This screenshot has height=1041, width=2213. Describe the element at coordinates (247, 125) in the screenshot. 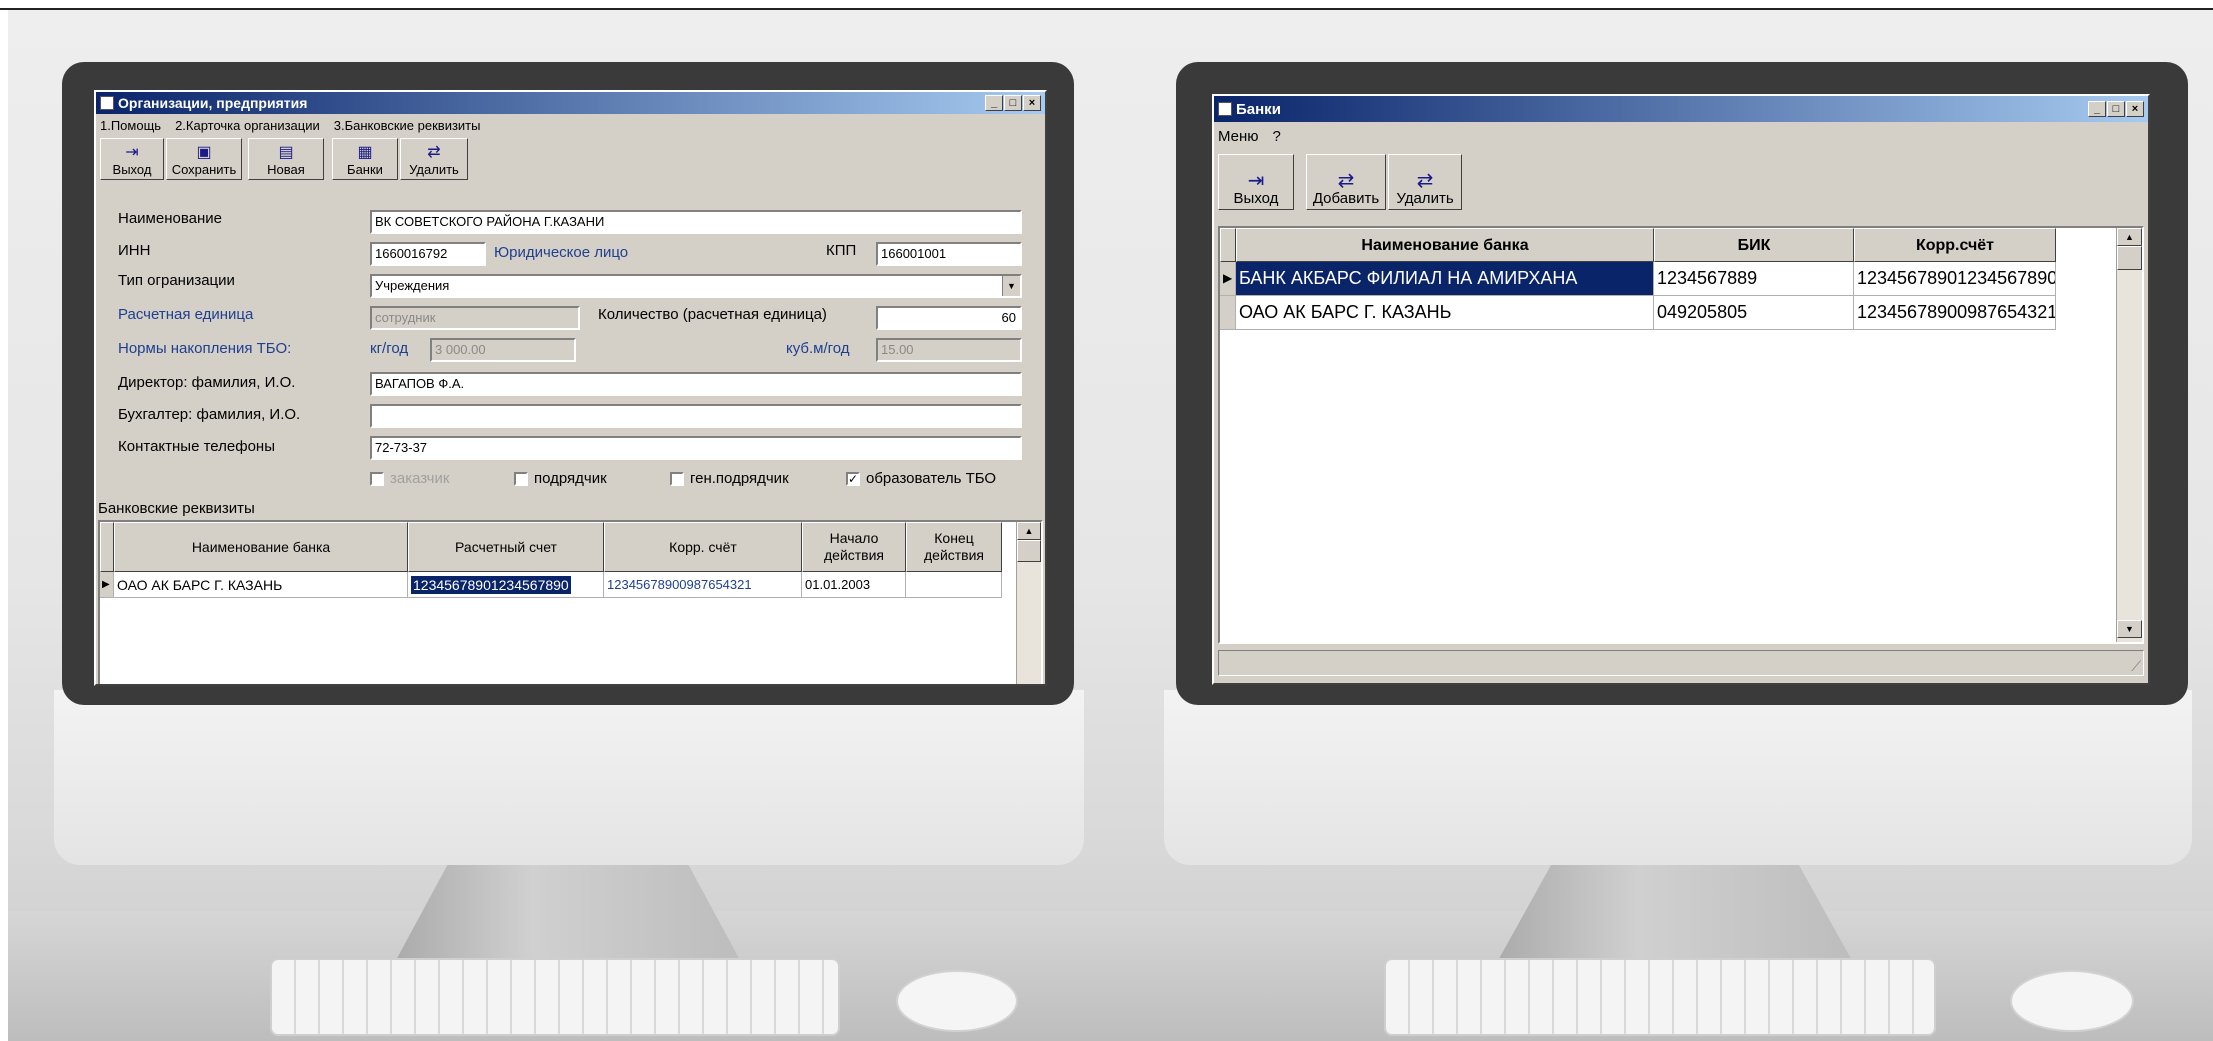

I see `menu-item-org-card: 2.Карточка организации` at that location.